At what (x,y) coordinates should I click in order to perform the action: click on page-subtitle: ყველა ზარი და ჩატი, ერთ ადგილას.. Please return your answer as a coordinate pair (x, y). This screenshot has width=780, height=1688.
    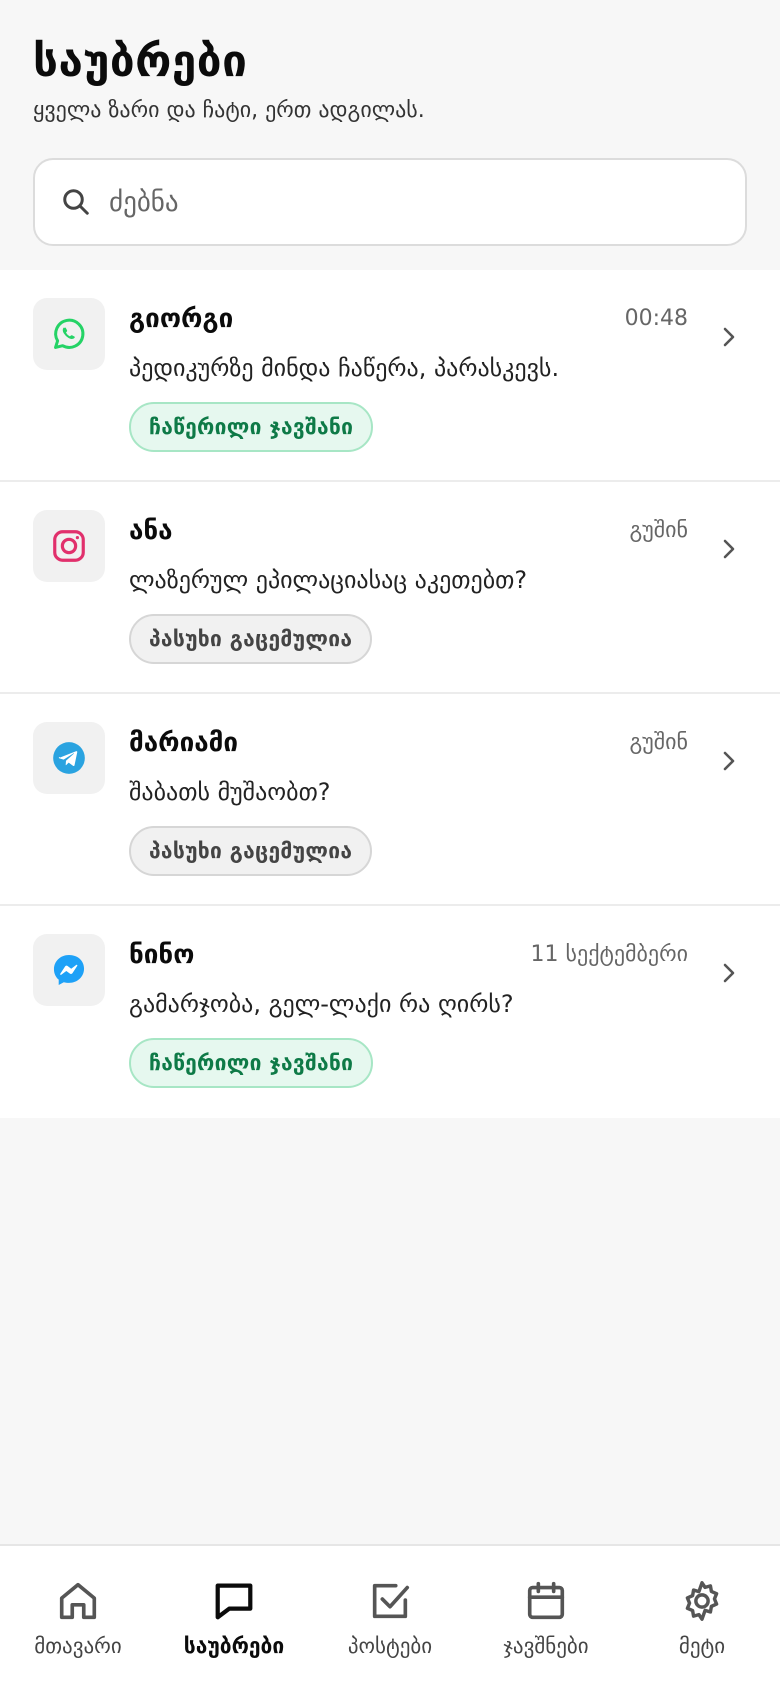
    Looking at the image, I should click on (229, 110).